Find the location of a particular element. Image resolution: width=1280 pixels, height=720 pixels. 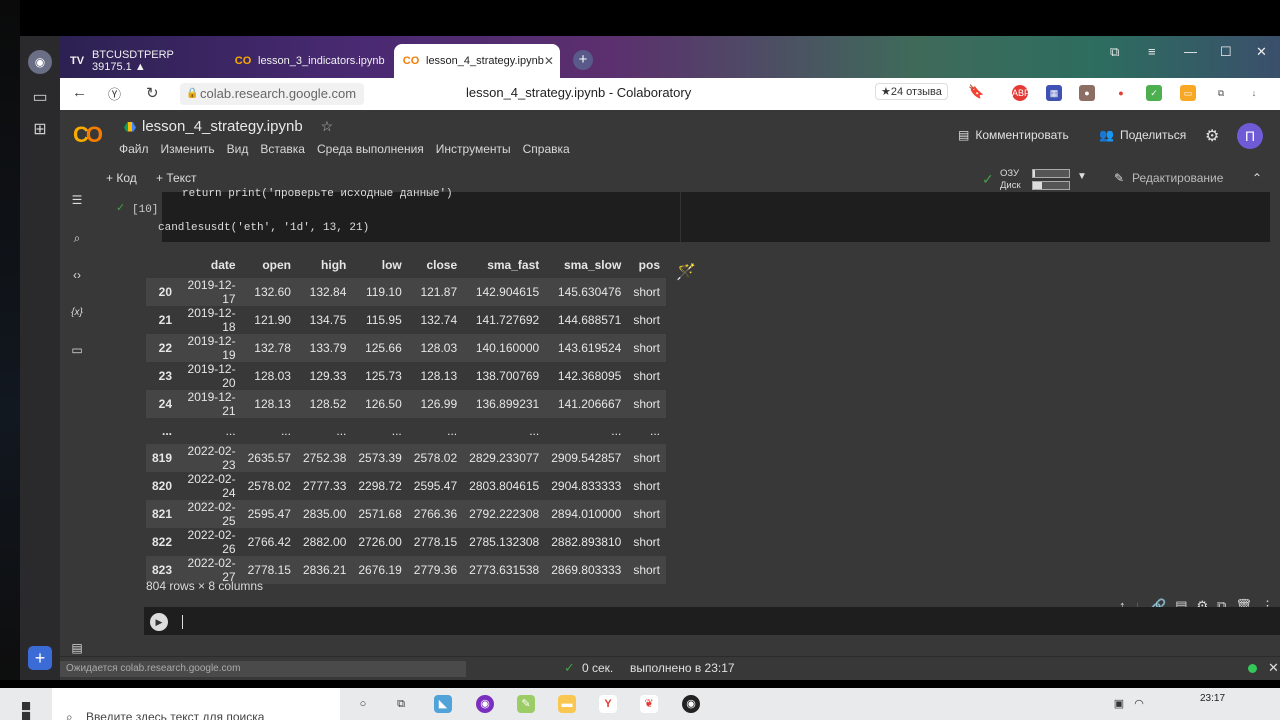

row-index: 24 is located at coordinates (165, 404).